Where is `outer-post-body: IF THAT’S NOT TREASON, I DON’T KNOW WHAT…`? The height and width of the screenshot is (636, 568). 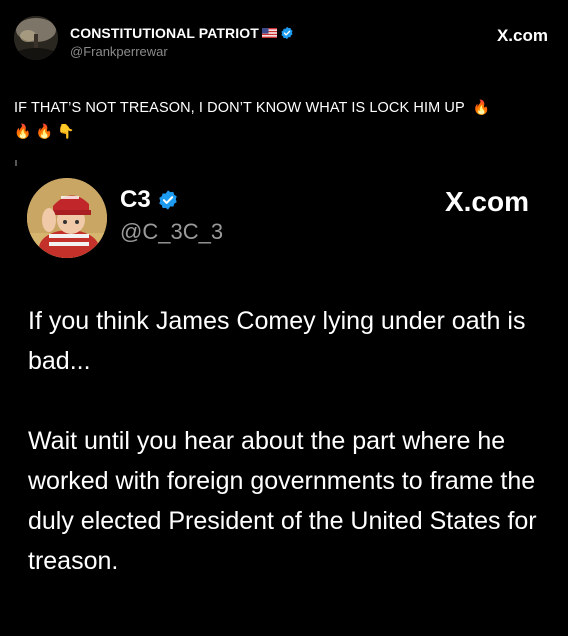
outer-post-body: IF THAT’S NOT TREASON, I DON’T KNOW WHAT… is located at coordinates (239, 108).